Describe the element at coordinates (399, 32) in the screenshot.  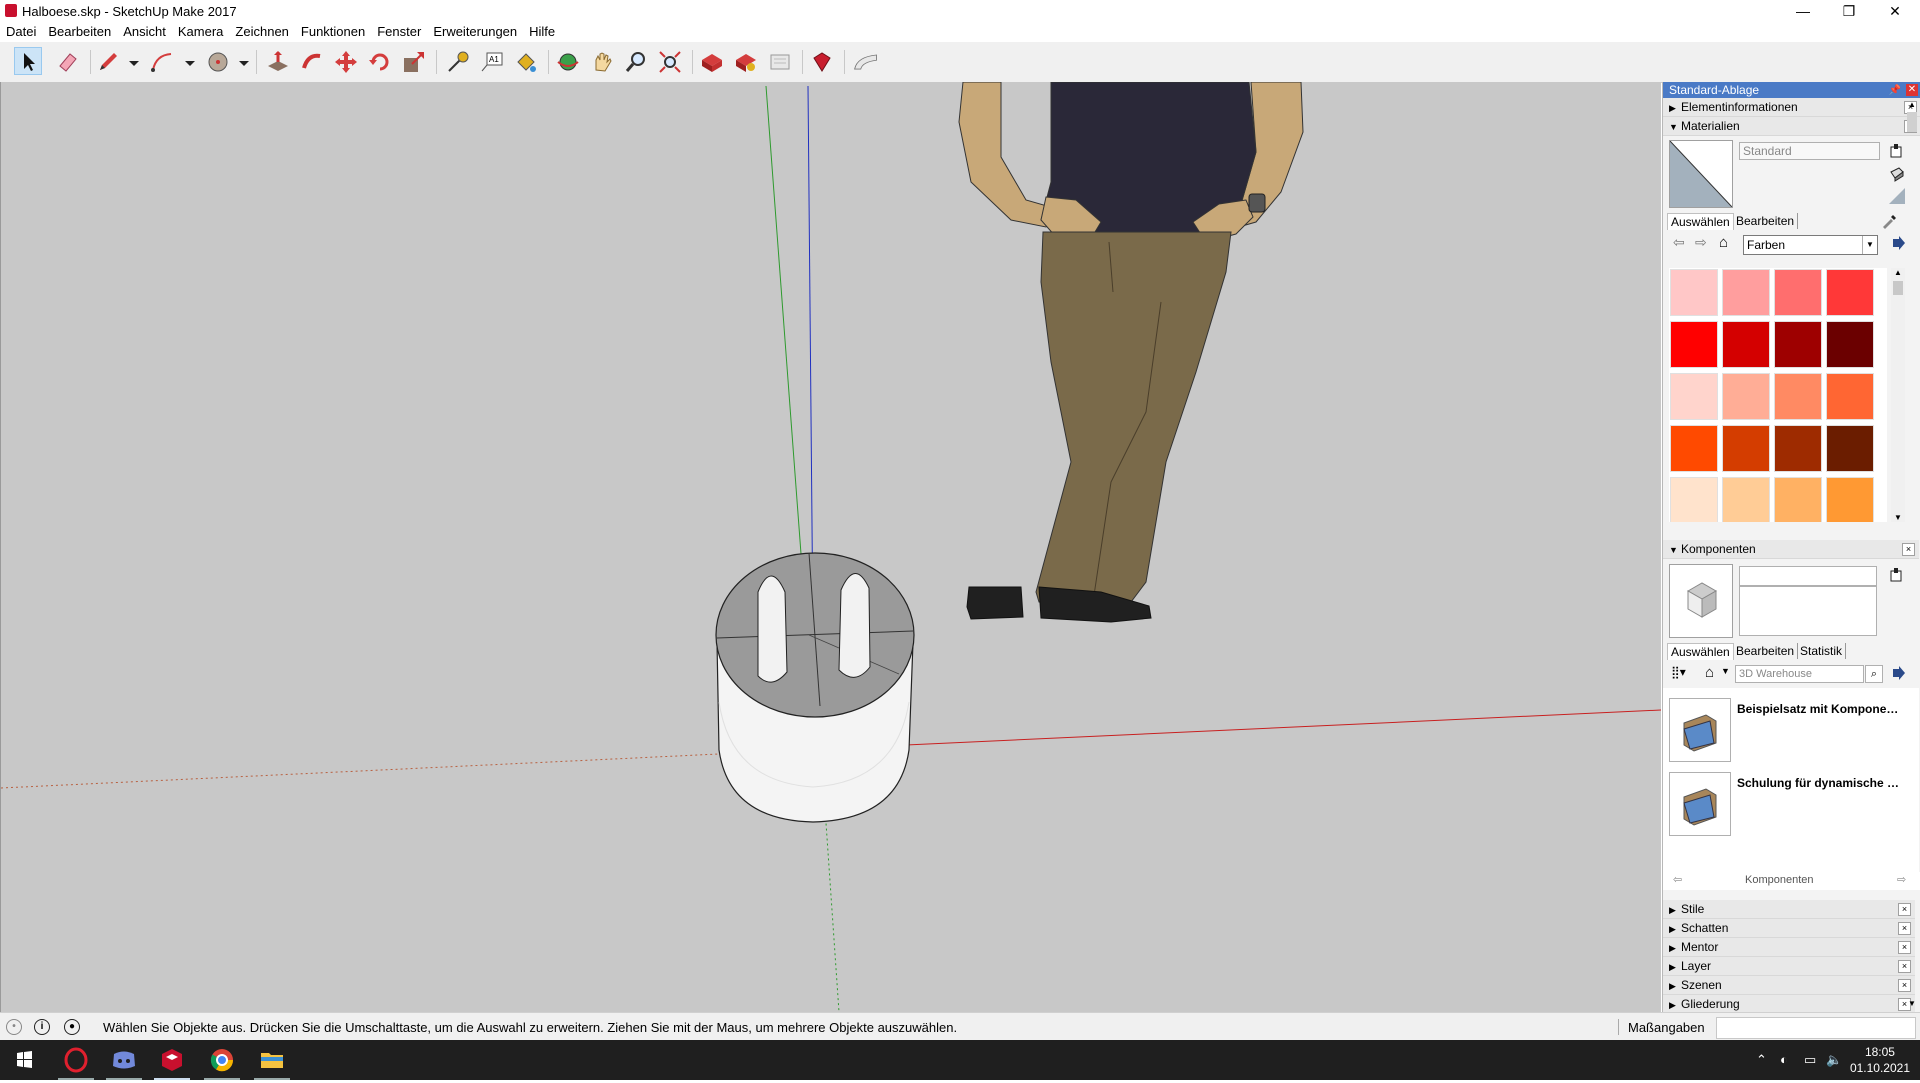
I see `menu-fenster: Fenster` at that location.